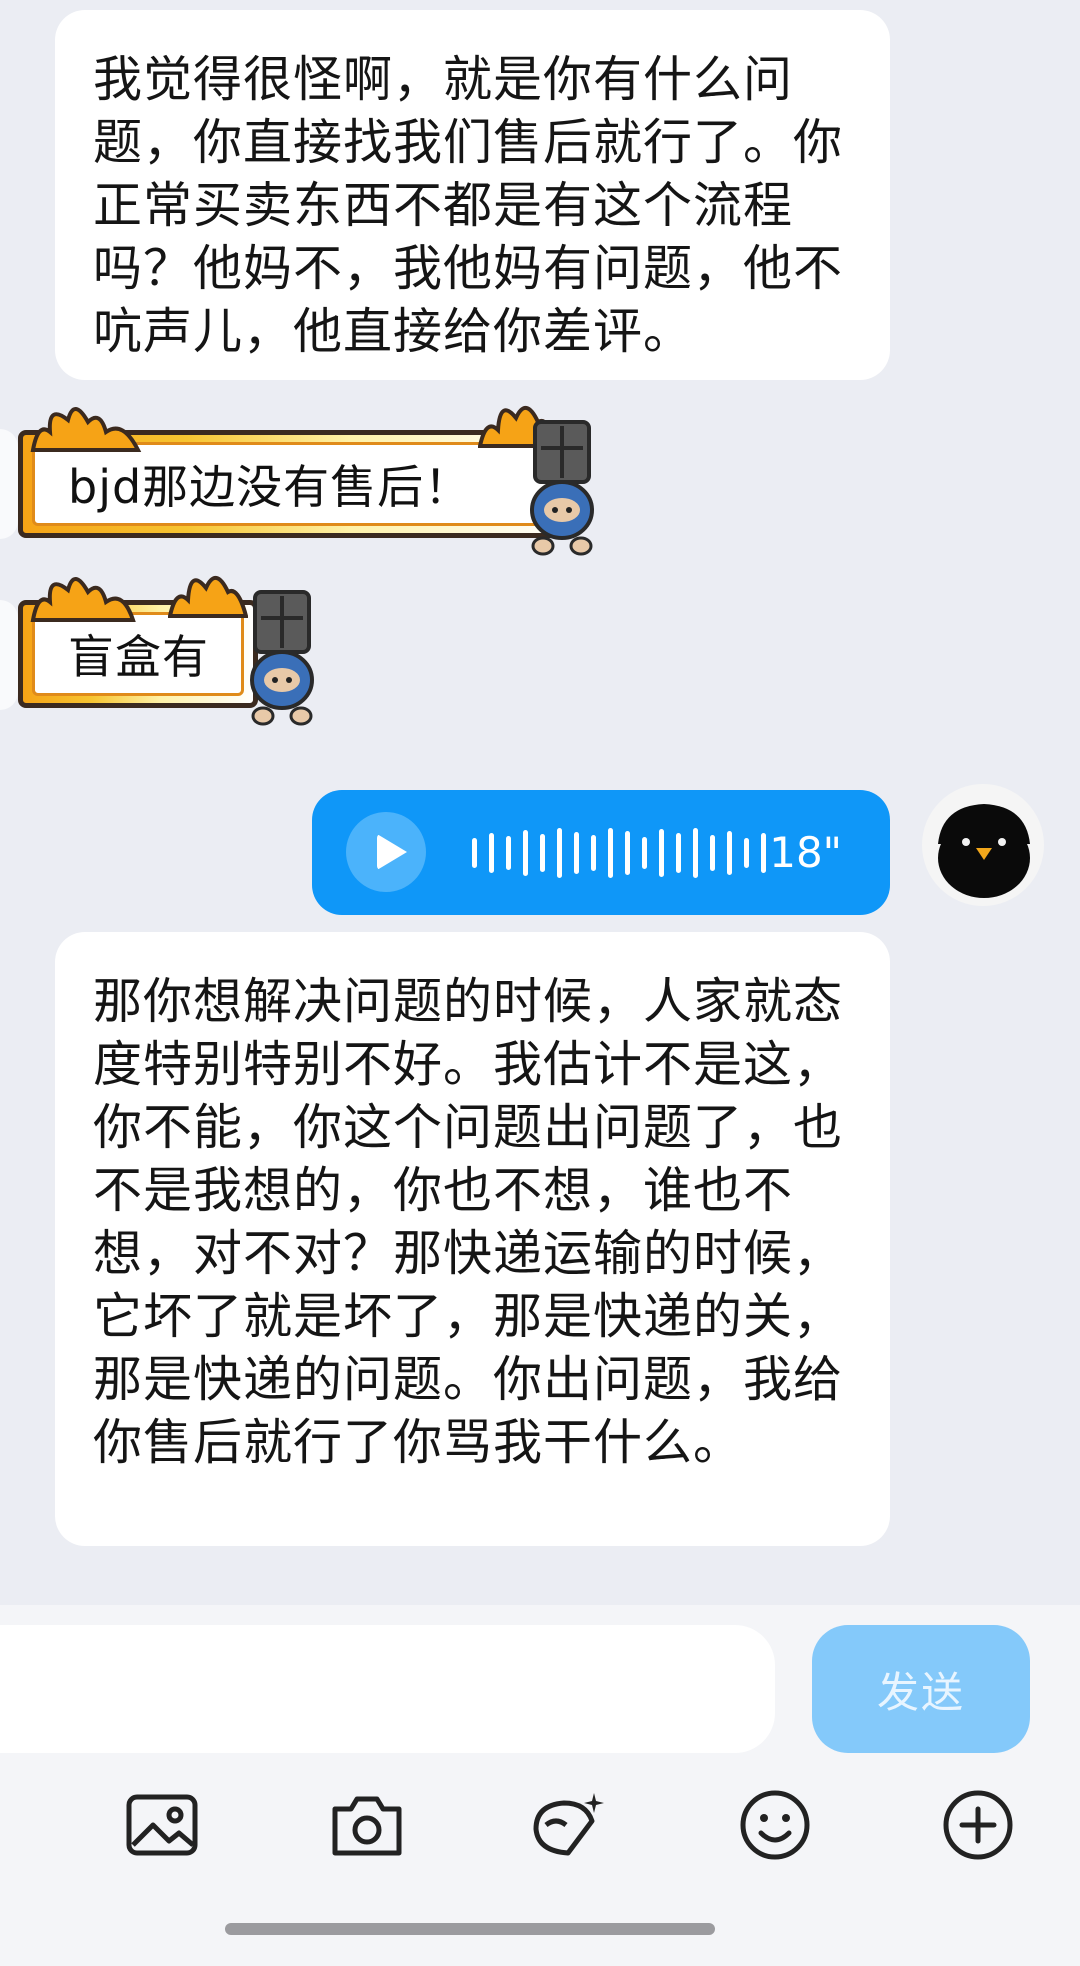 The image size is (1080, 1966). Describe the element at coordinates (367, 1825) in the screenshot. I see `camera-icon` at that location.